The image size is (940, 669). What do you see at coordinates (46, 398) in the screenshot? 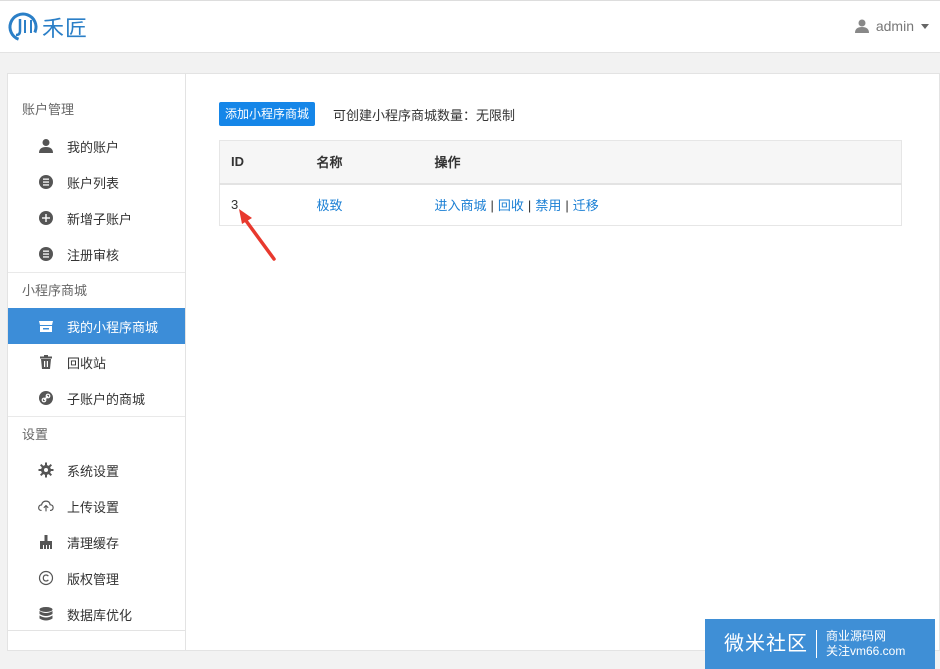
I see `link-icon` at bounding box center [46, 398].